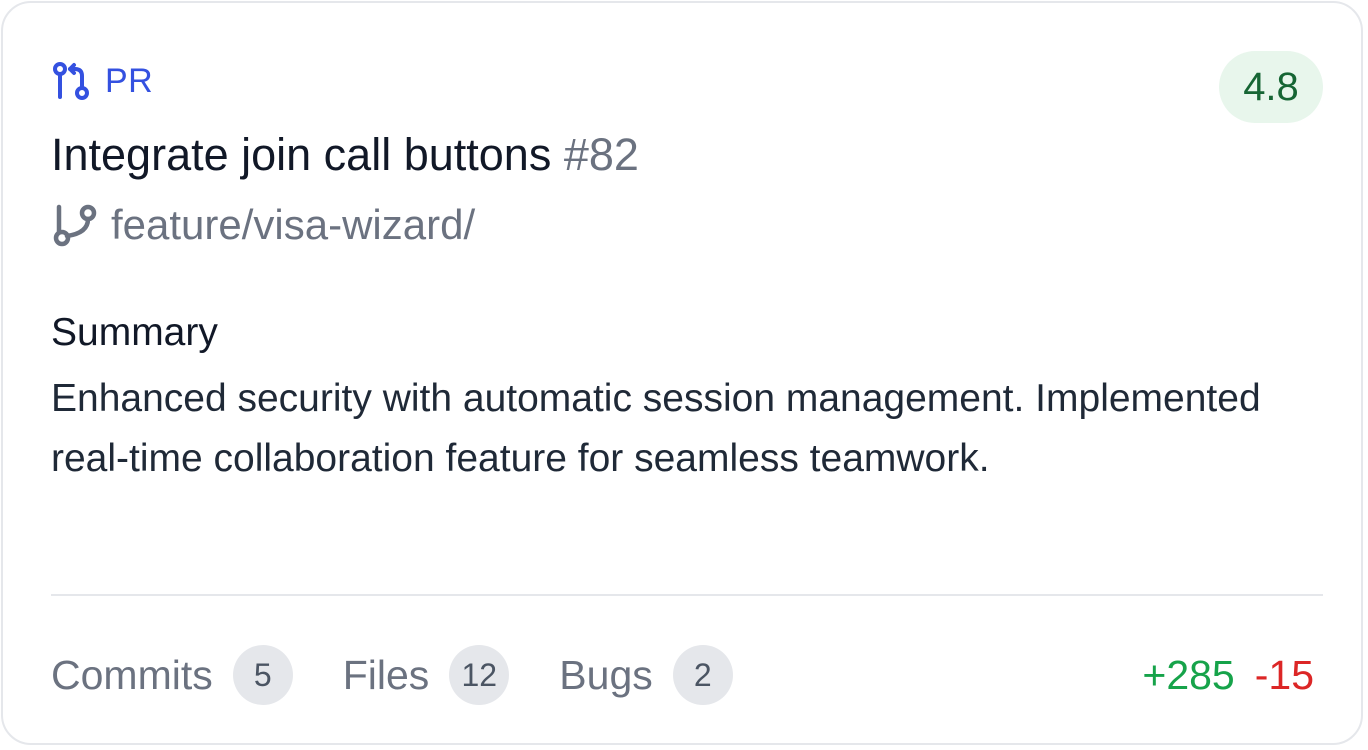 The width and height of the screenshot is (1368, 750). I want to click on pr-type-label: PR, so click(129, 81).